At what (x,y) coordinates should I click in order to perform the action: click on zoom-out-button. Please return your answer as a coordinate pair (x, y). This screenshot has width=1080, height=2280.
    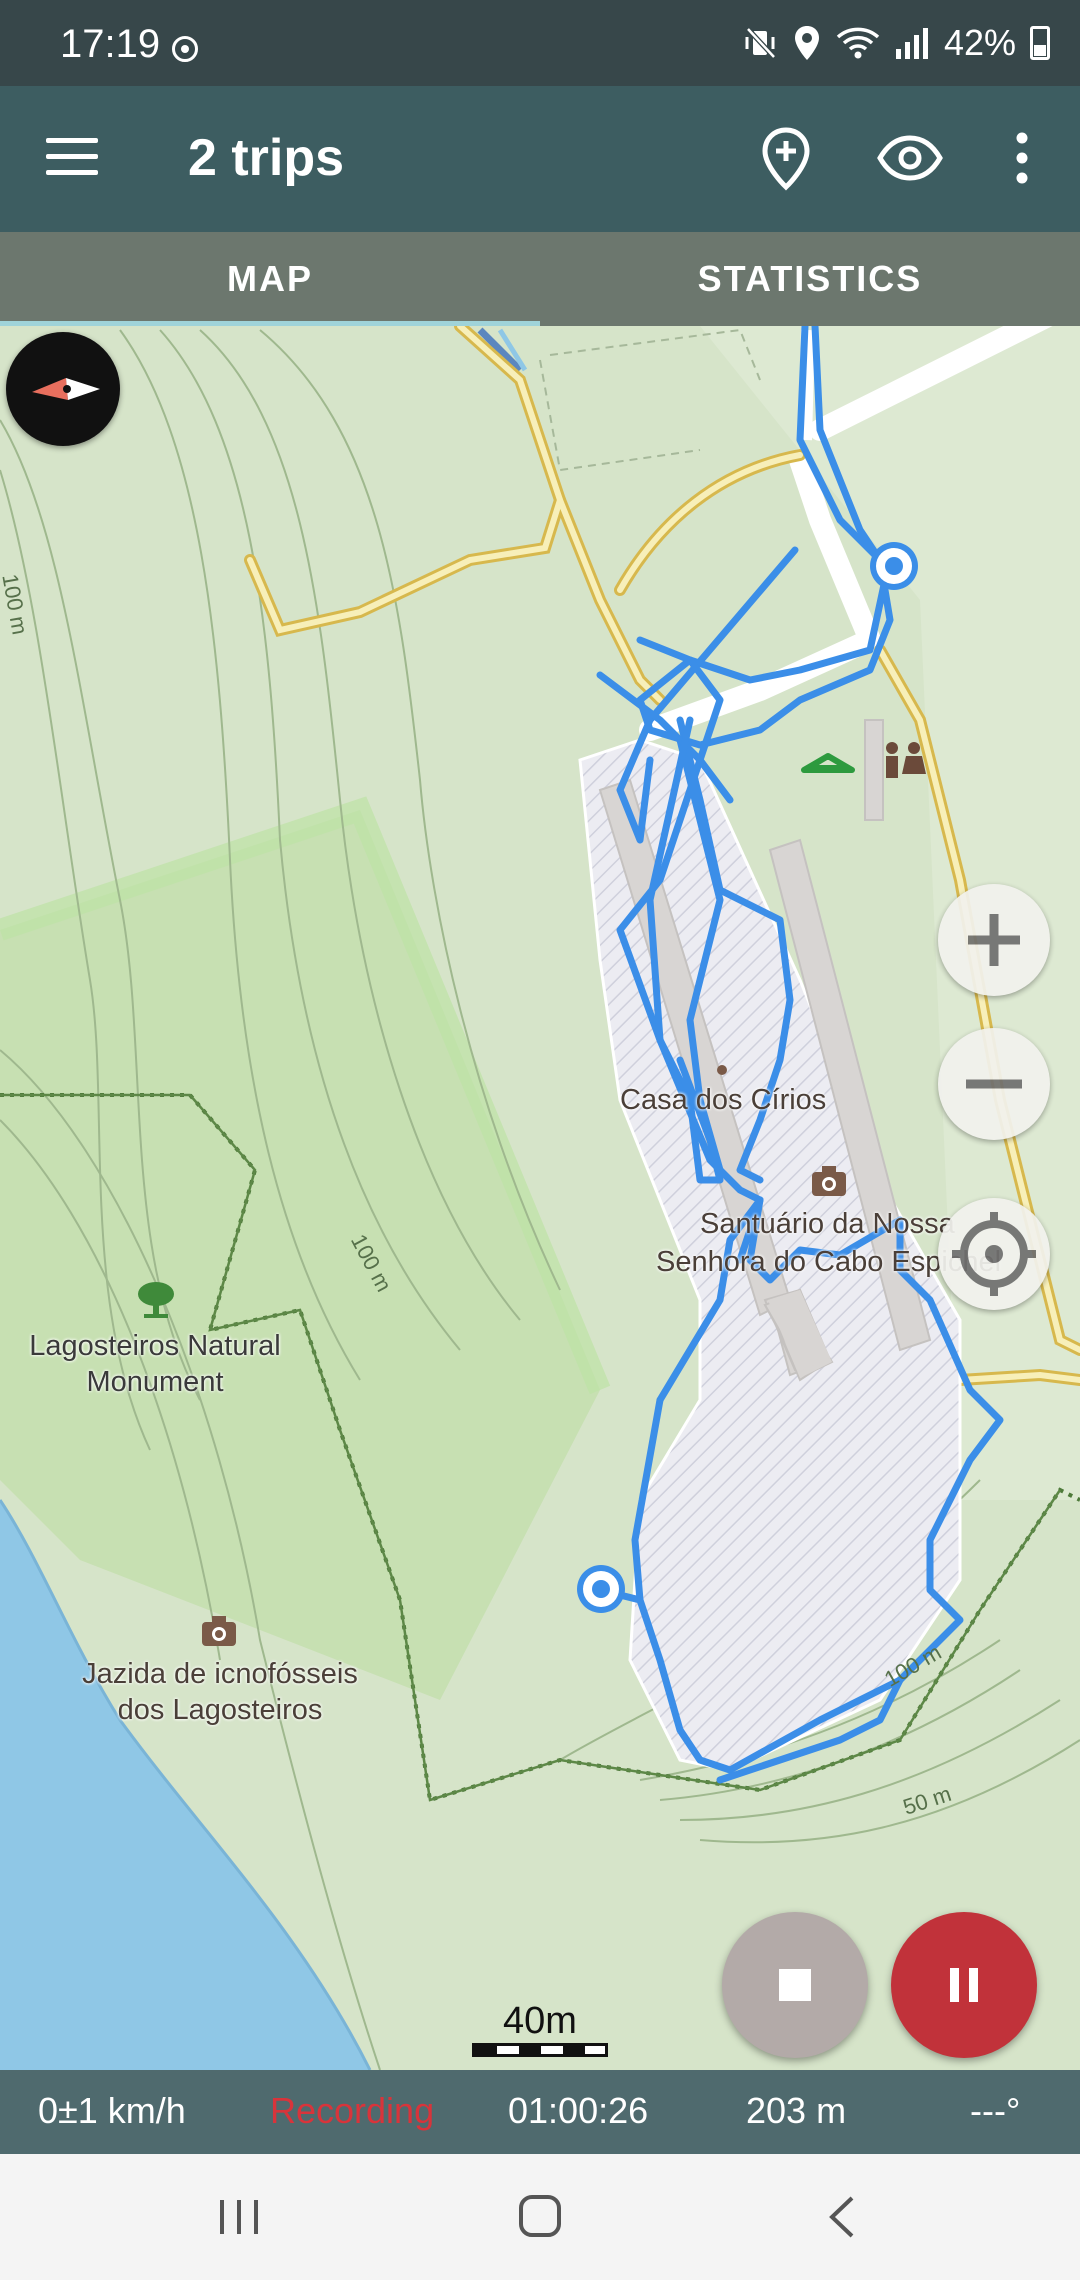
    Looking at the image, I should click on (994, 1084).